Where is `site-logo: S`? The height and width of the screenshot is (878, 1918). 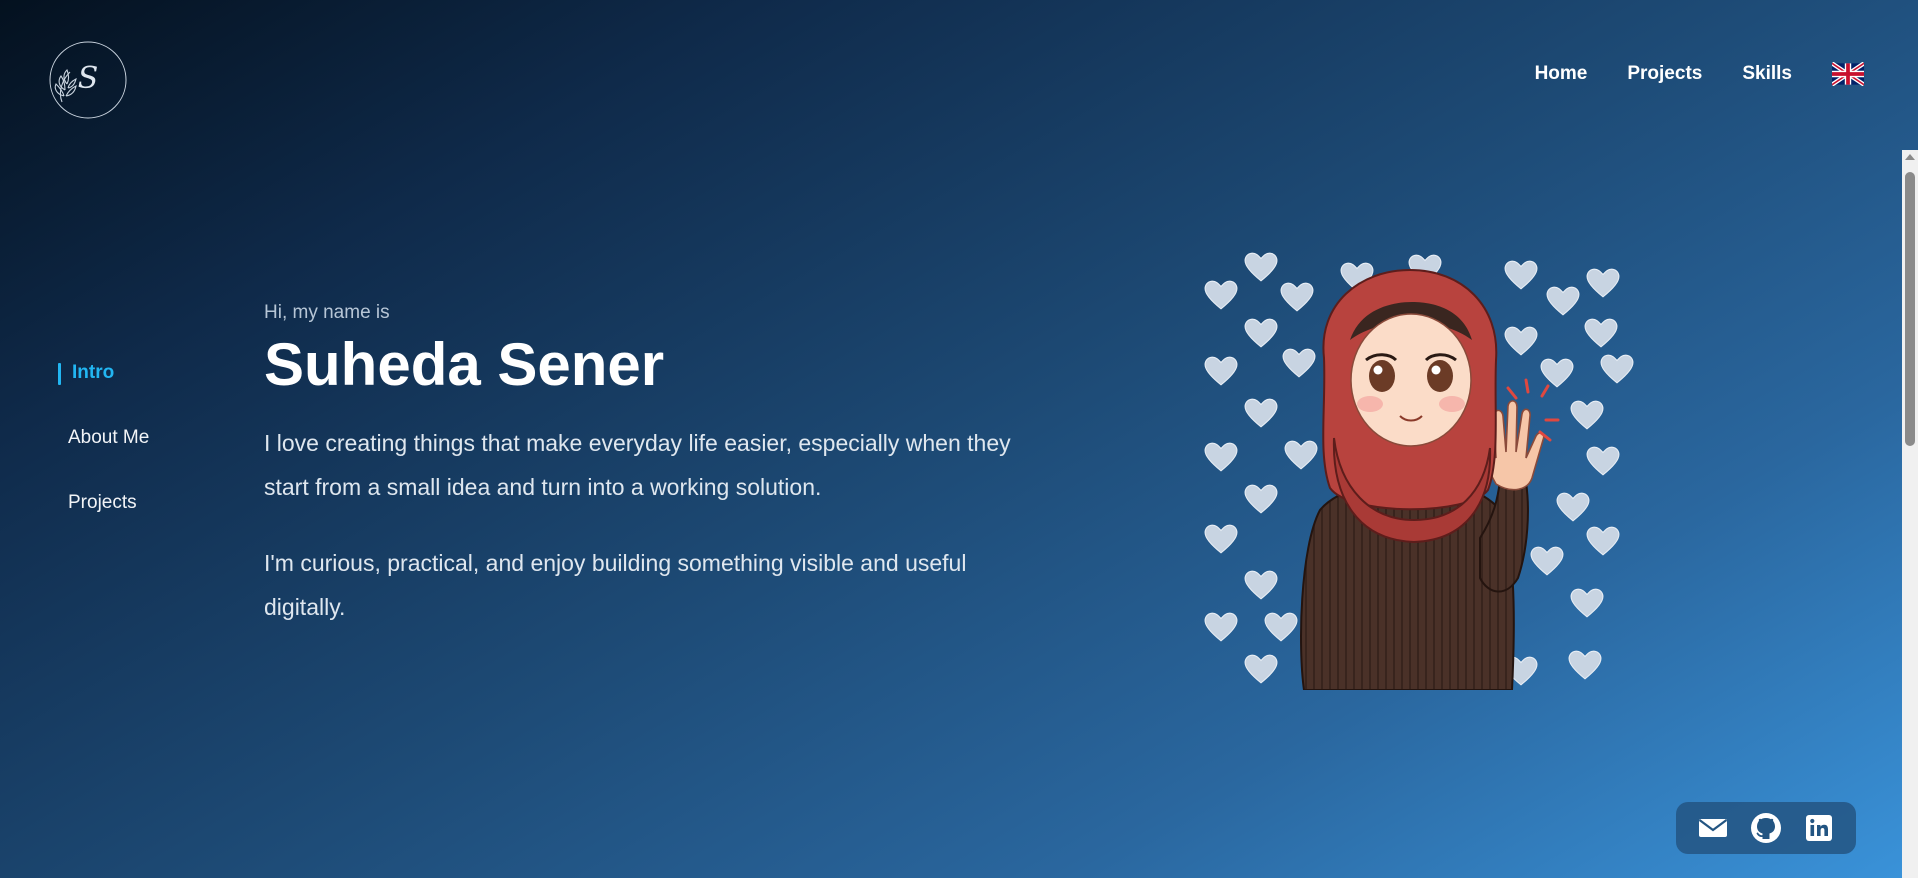
site-logo: S is located at coordinates (88, 80).